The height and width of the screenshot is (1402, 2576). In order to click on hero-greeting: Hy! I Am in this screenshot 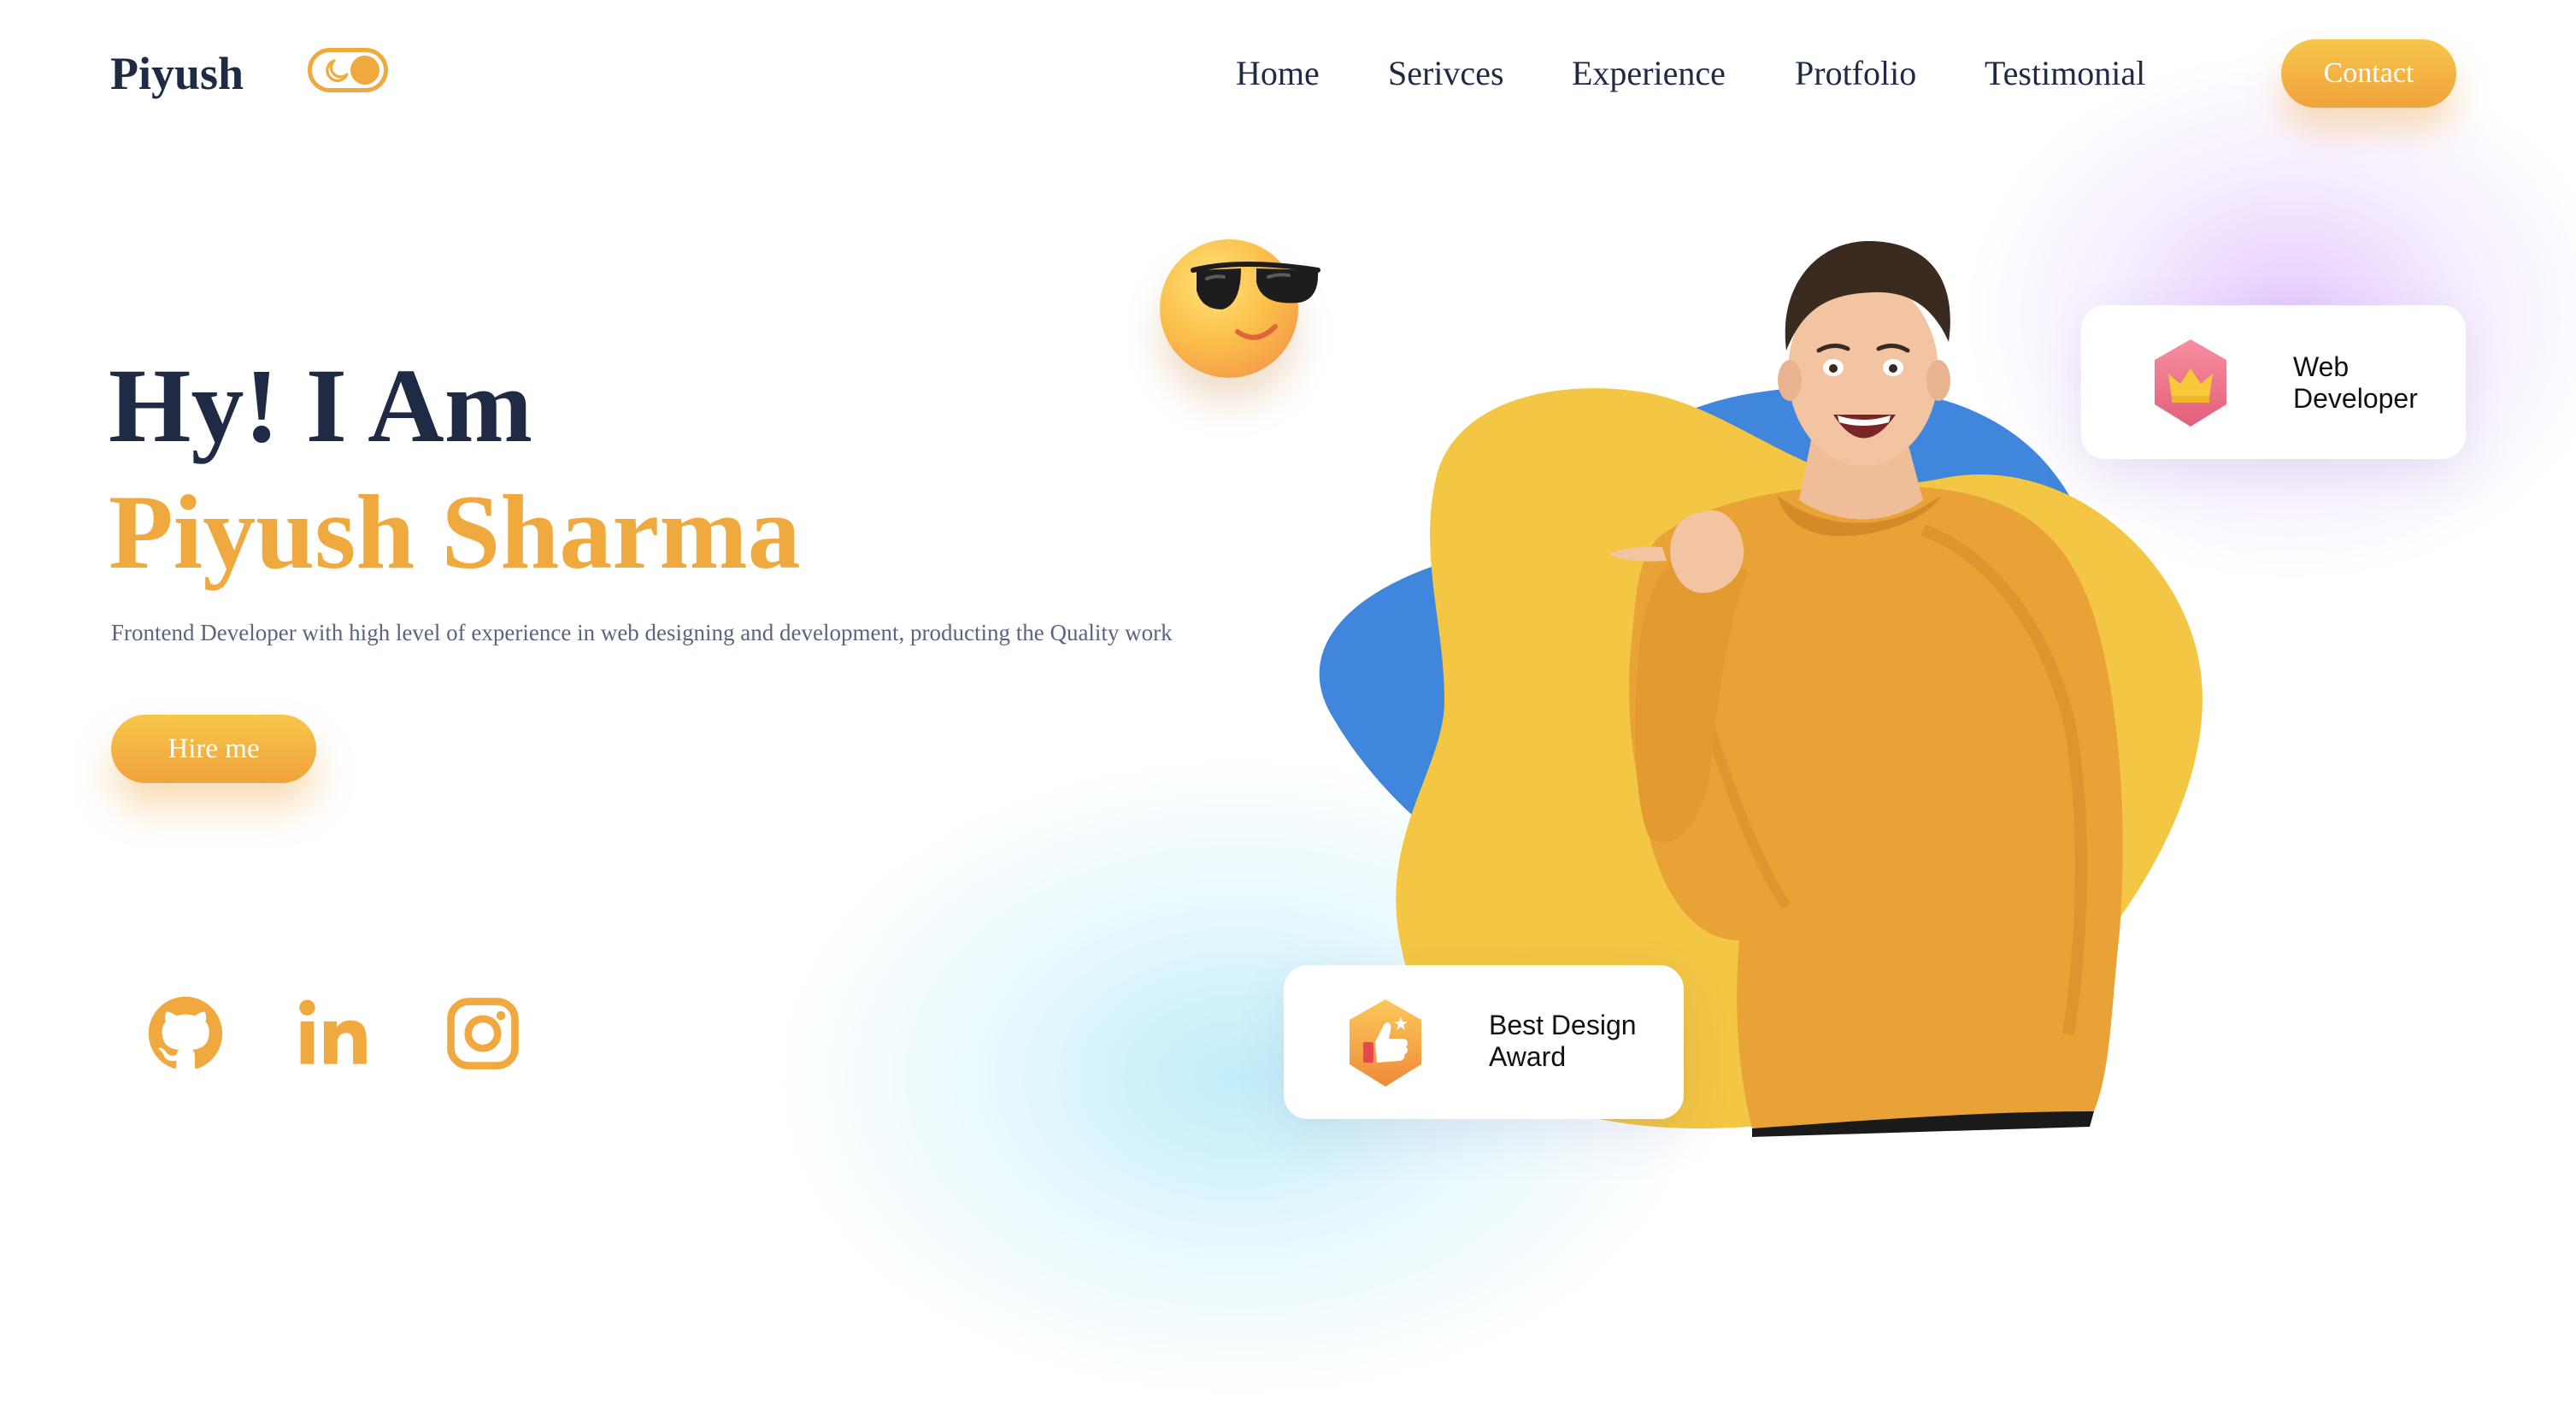, I will do `click(320, 405)`.